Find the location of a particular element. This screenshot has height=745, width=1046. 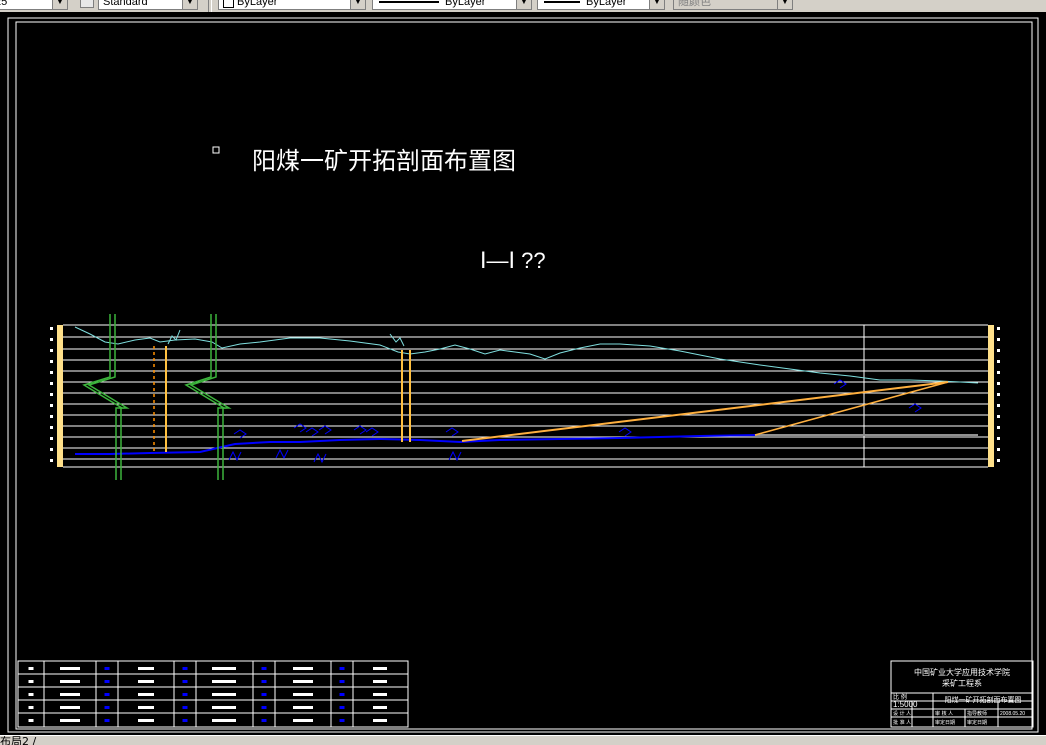

lineweight-value: ByLayer is located at coordinates (606, 4).